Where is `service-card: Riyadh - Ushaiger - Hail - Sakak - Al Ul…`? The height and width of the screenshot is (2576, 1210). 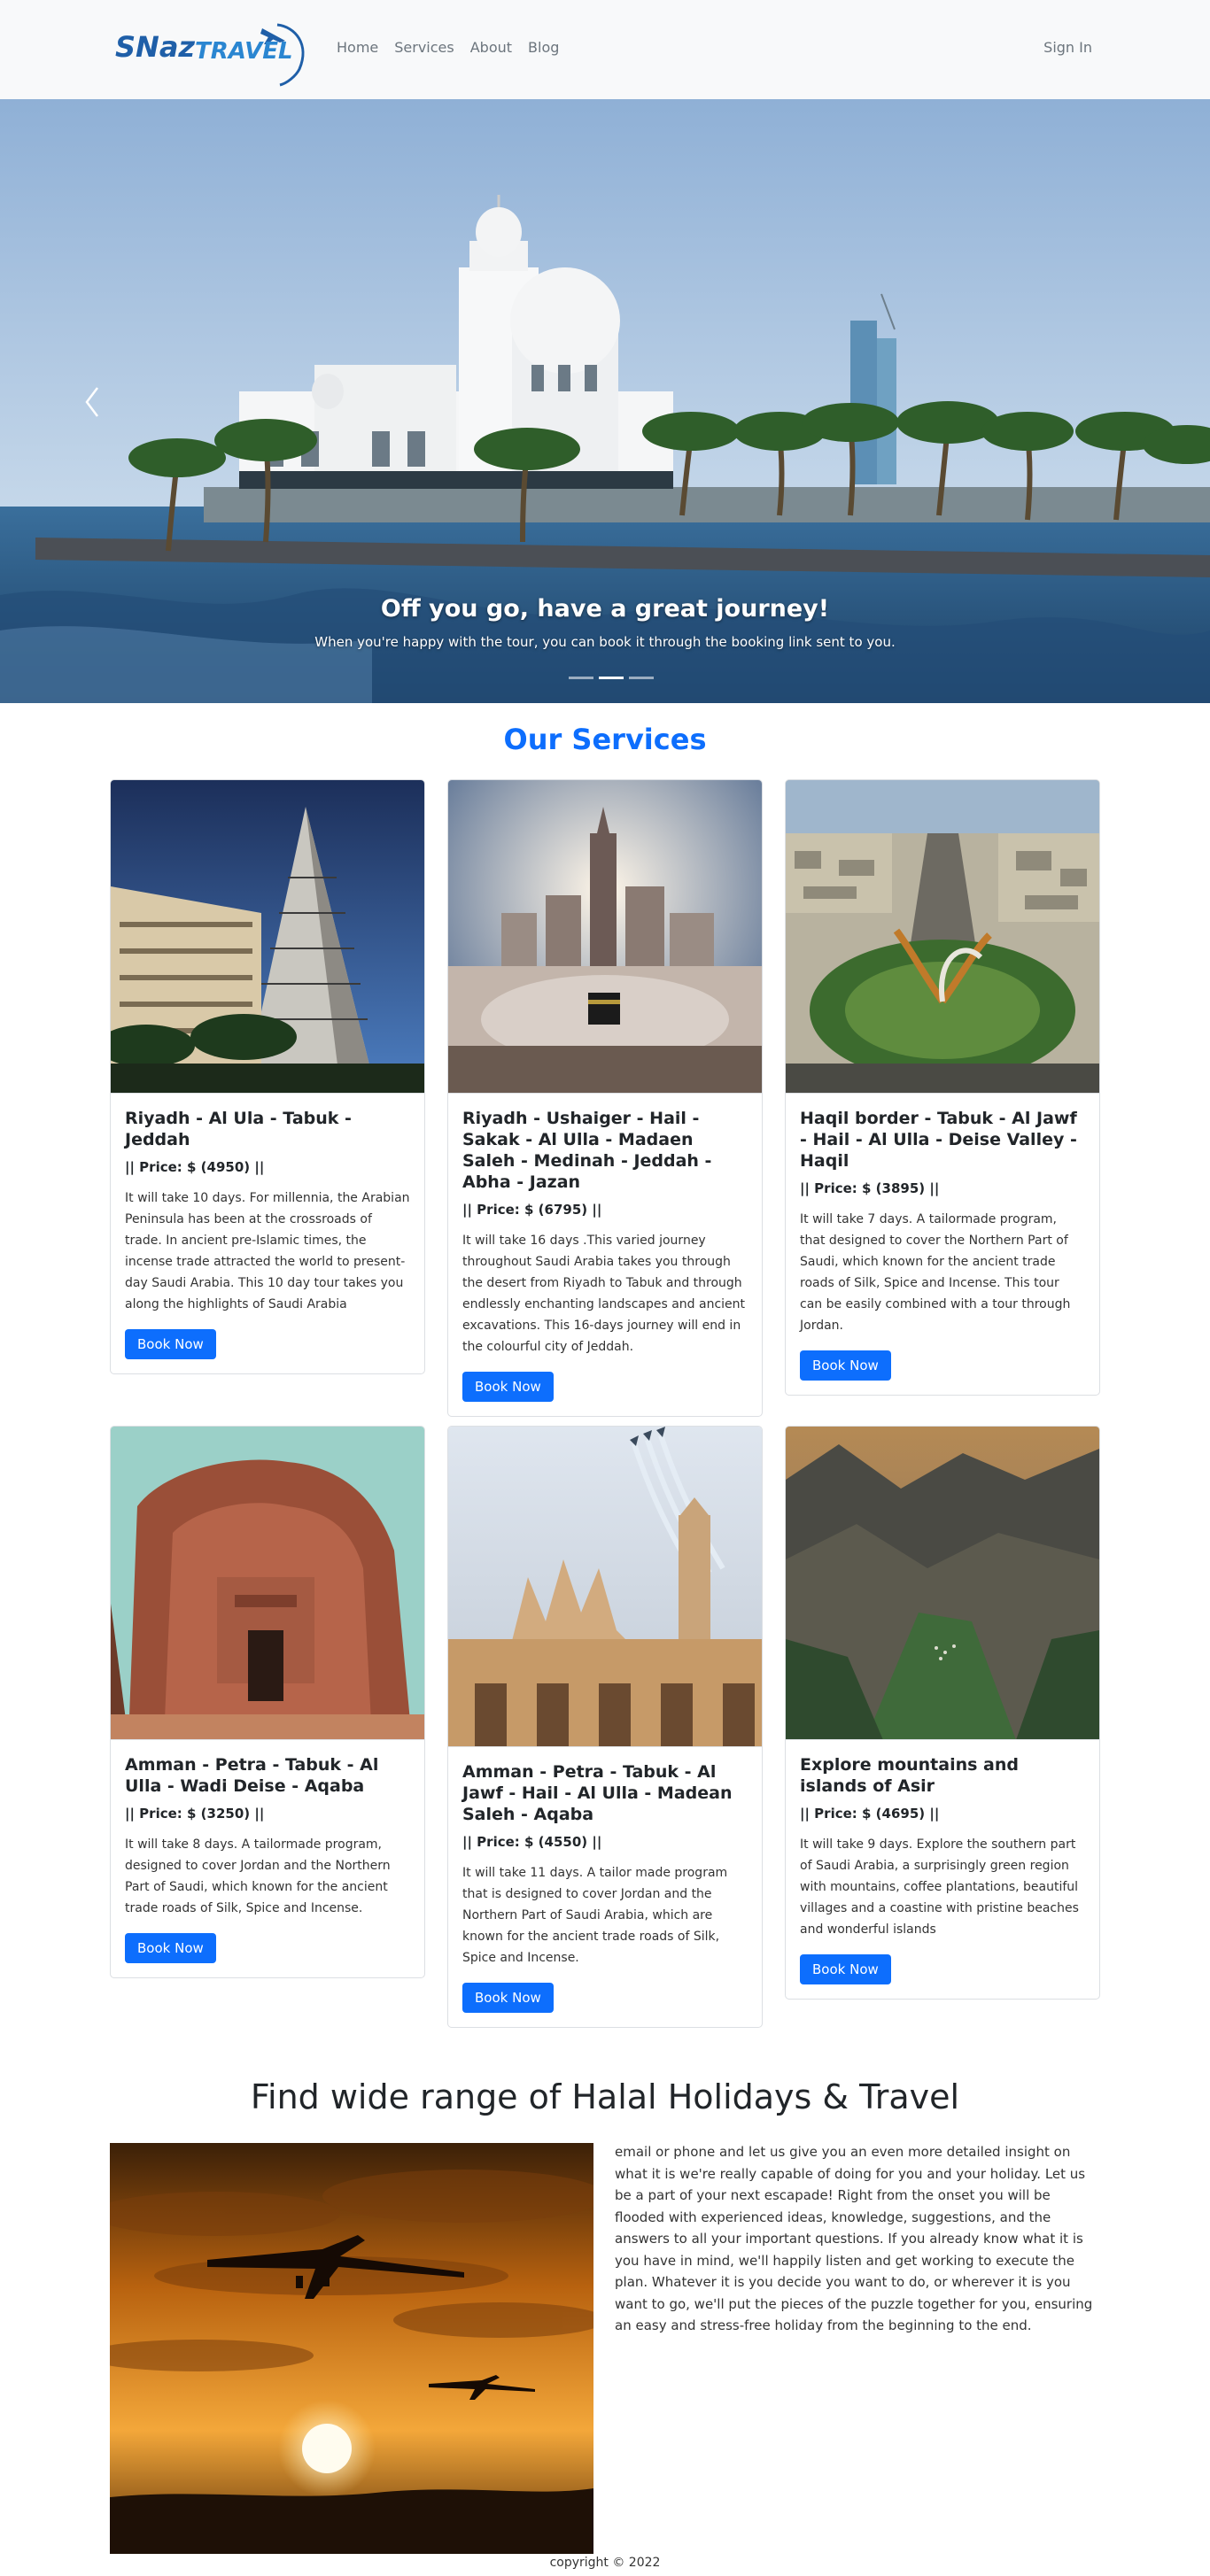
service-card: Riyadh - Ushaiger - Hail - Sakak - Al Ul… is located at coordinates (605, 1098).